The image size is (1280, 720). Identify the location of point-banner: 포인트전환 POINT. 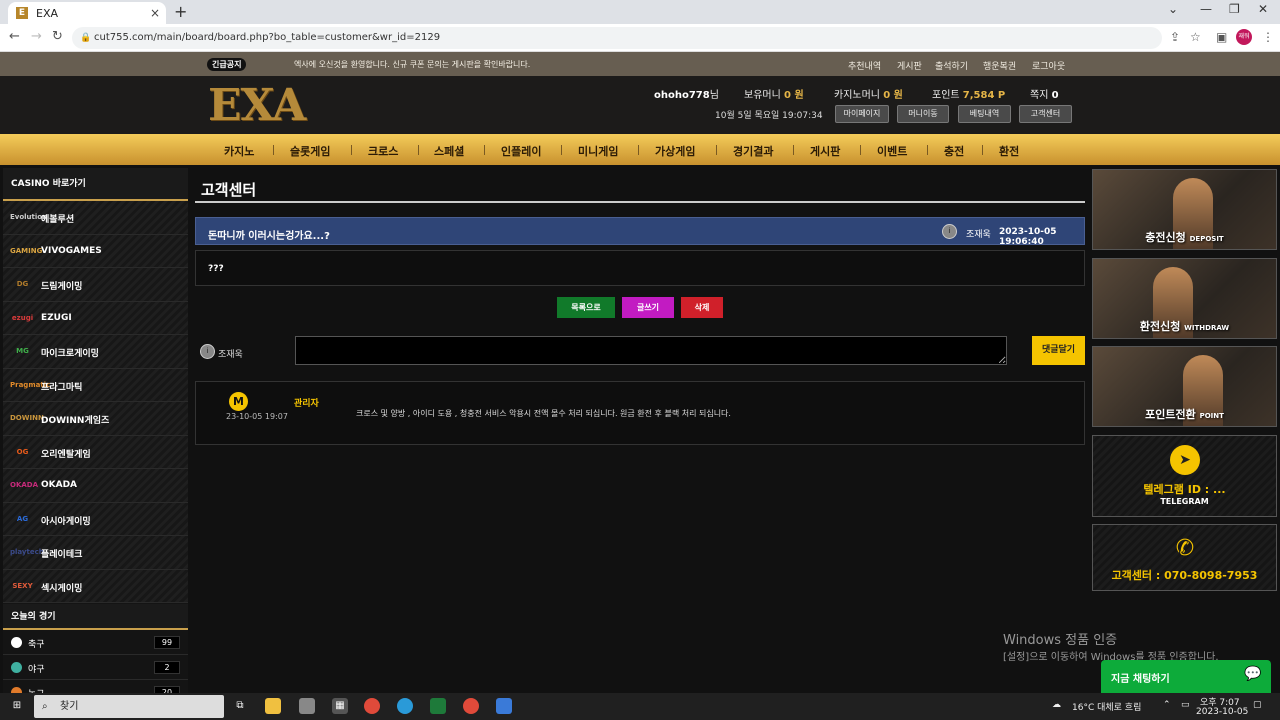
(1184, 386).